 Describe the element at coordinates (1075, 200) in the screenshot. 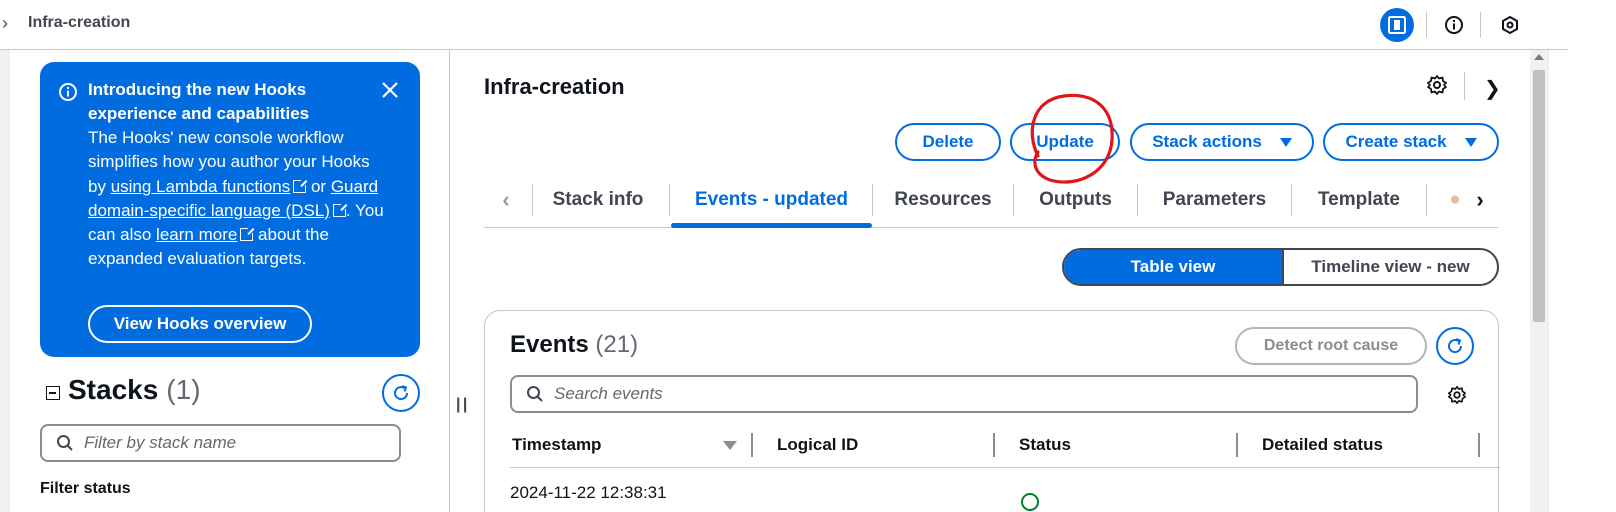

I see `tab-outputs: Outputs` at that location.